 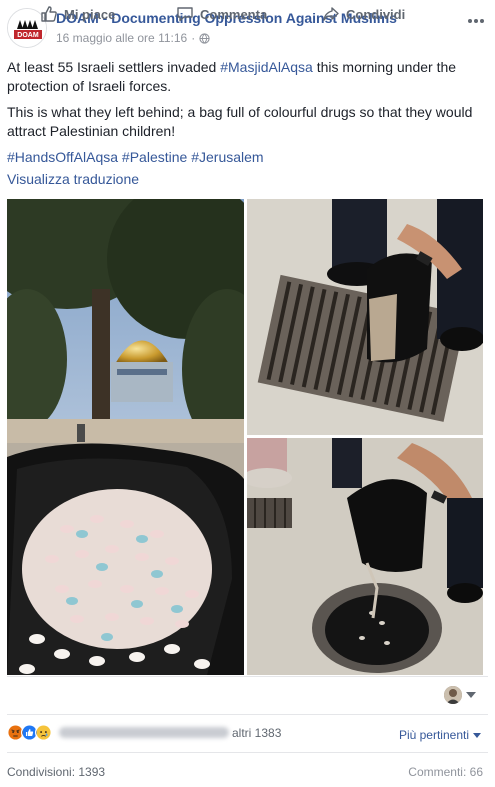 What do you see at coordinates (62, 157) in the screenshot?
I see `hashtag-handsoffalaqsa-link: #HandsOffAlAqsa` at bounding box center [62, 157].